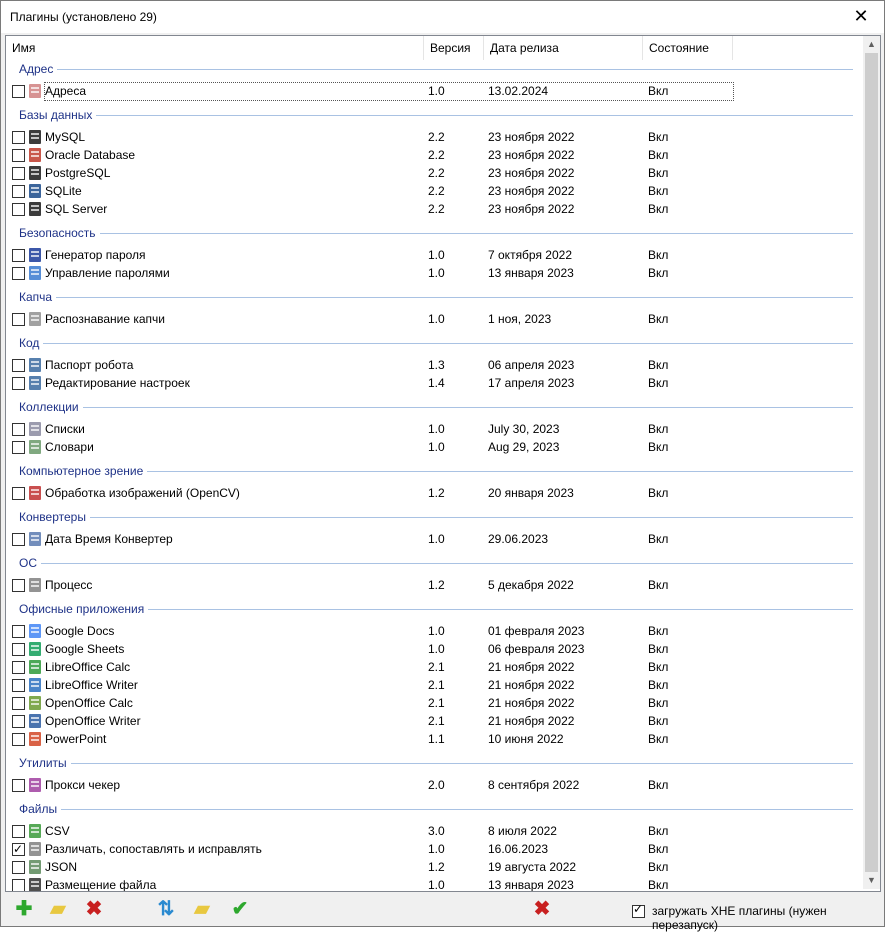 This screenshot has height=932, width=885. Describe the element at coordinates (35, 867) in the screenshot. I see `json-icon` at that location.